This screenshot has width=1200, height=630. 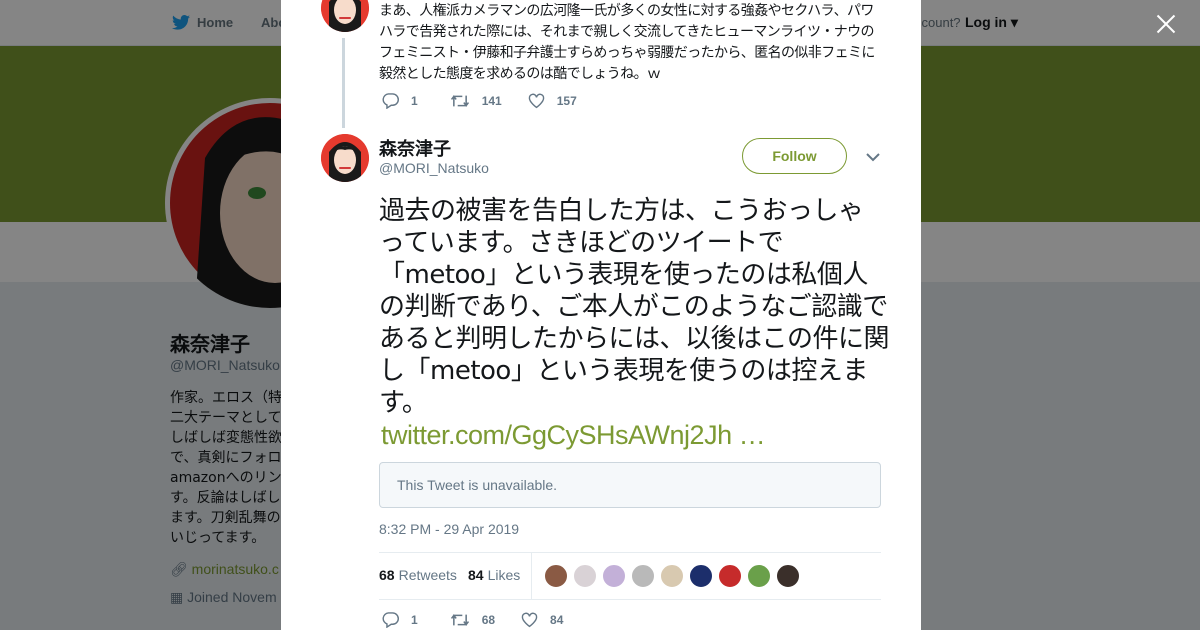 I want to click on like-button: 84, so click(x=542, y=620).